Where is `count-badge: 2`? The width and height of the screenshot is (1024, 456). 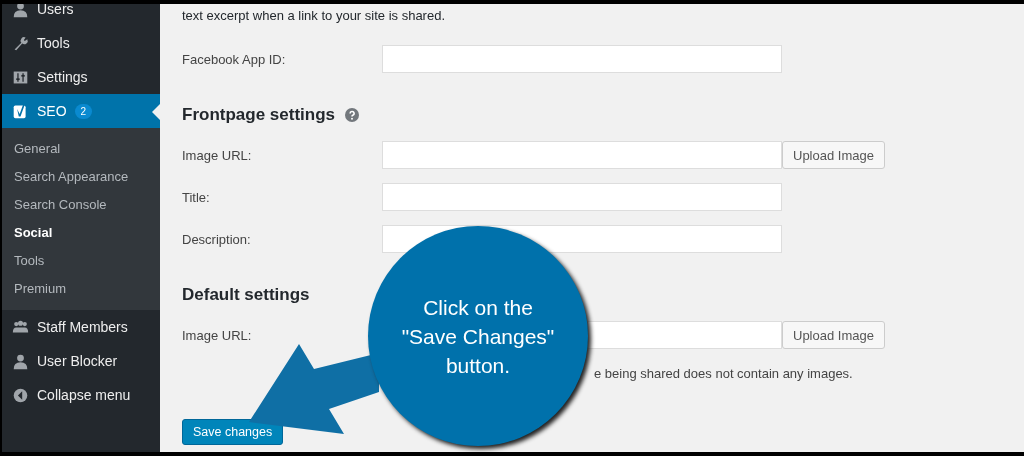 count-badge: 2 is located at coordinates (83, 111).